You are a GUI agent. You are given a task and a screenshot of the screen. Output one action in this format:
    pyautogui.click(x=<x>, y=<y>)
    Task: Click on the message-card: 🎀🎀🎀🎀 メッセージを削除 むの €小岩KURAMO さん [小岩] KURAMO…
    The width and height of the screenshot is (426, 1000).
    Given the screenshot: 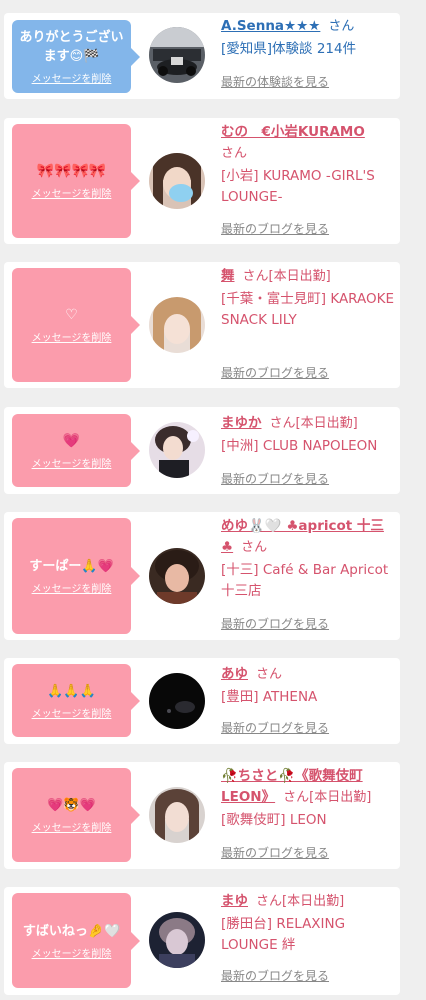 What is the action you would take?
    pyautogui.click(x=202, y=181)
    